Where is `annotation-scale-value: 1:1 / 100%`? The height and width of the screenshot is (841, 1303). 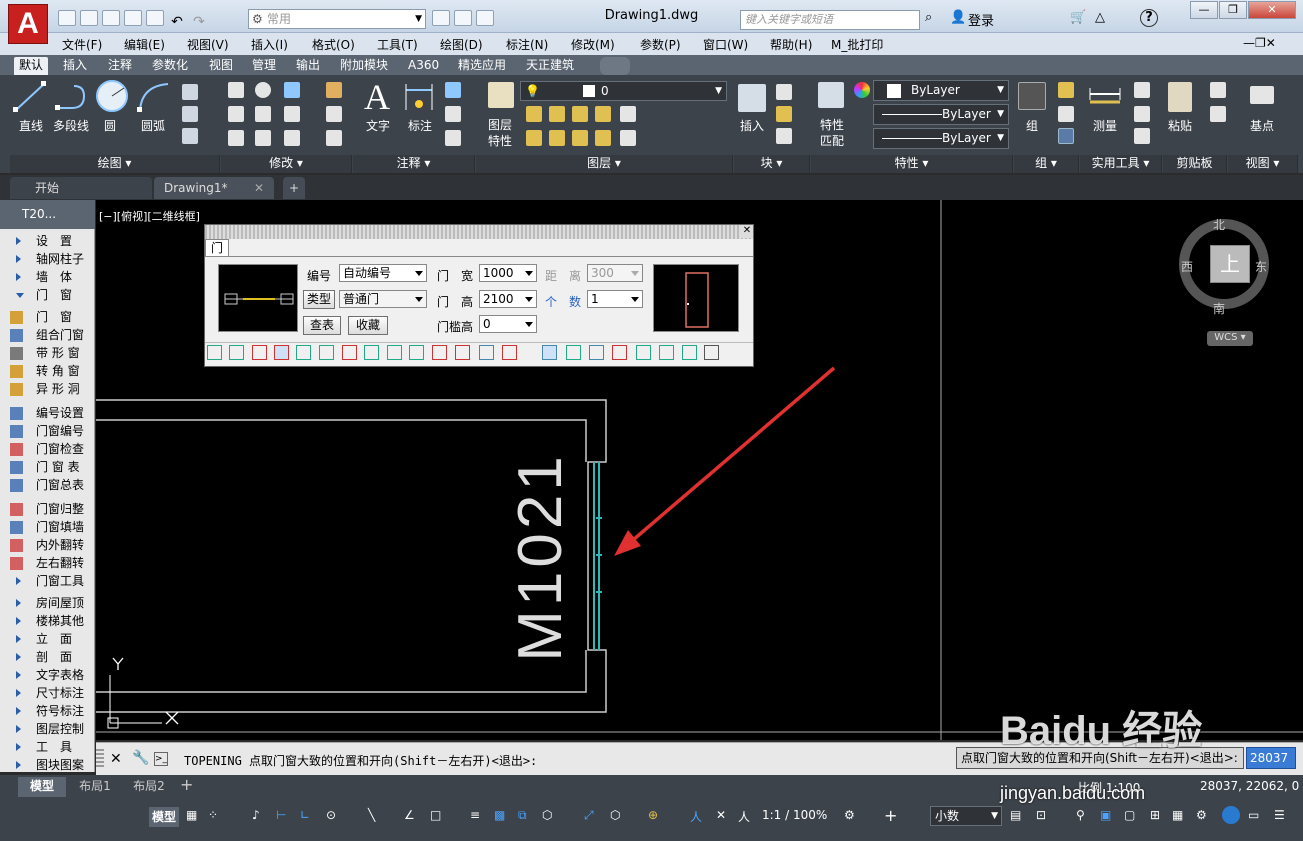
annotation-scale-value: 1:1 / 100% is located at coordinates (794, 815).